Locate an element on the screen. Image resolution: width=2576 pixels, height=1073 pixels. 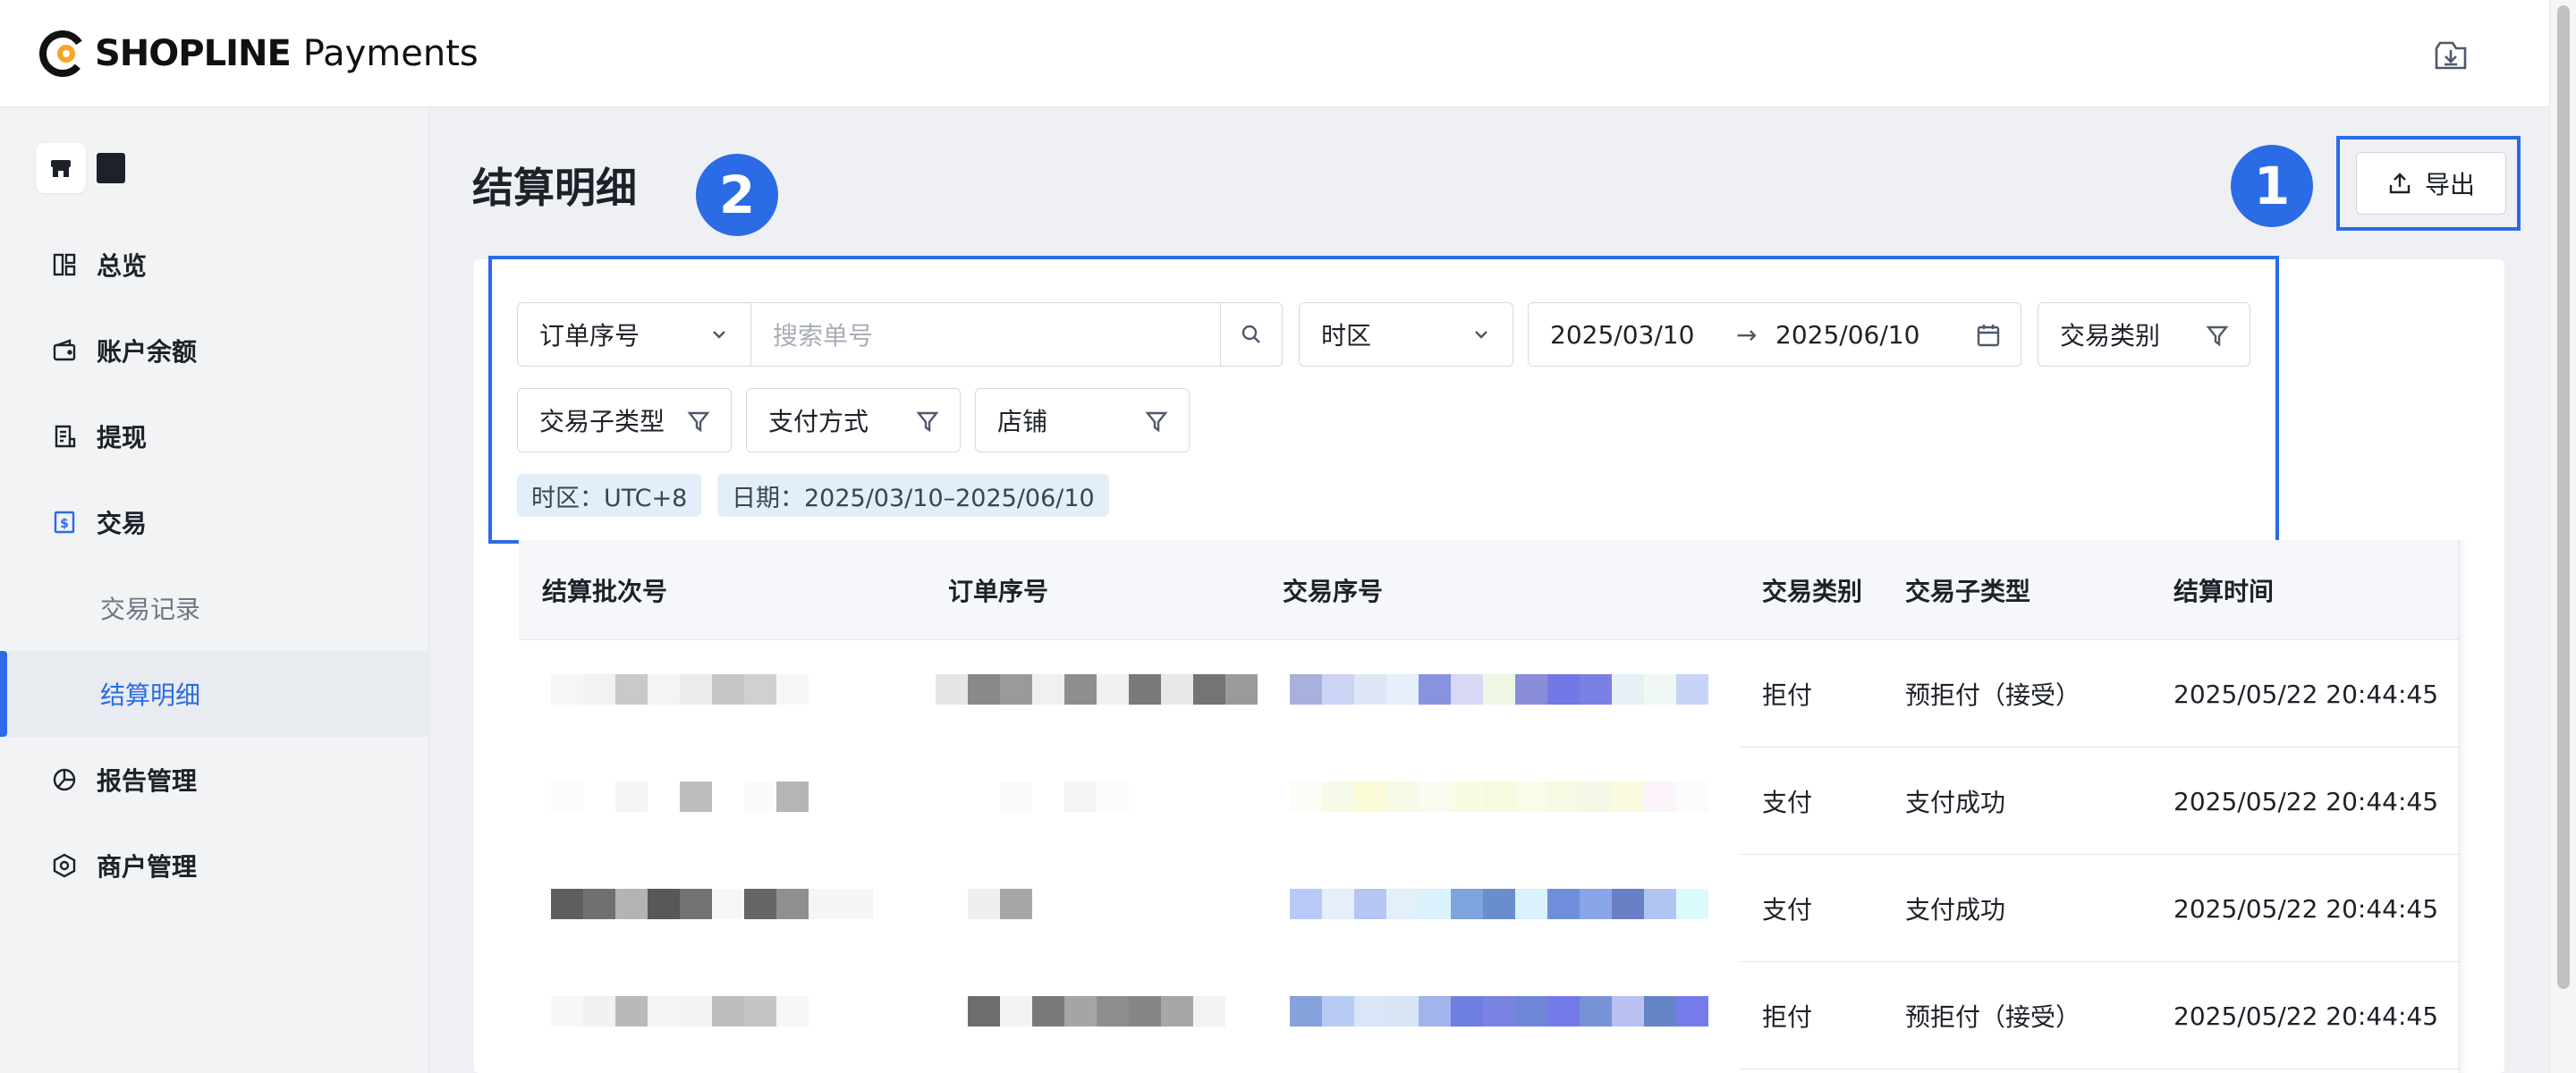
sidebar-item-transaction-records: 交易记录 is located at coordinates (214, 608).